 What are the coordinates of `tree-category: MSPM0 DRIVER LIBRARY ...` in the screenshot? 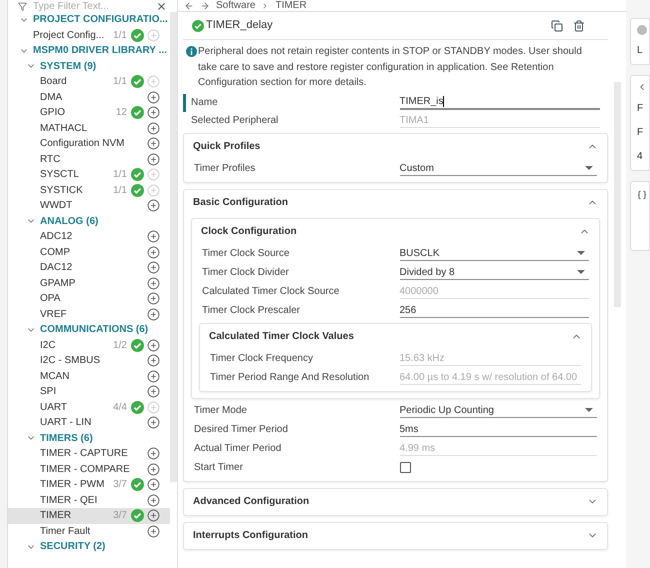 It's located at (100, 50).